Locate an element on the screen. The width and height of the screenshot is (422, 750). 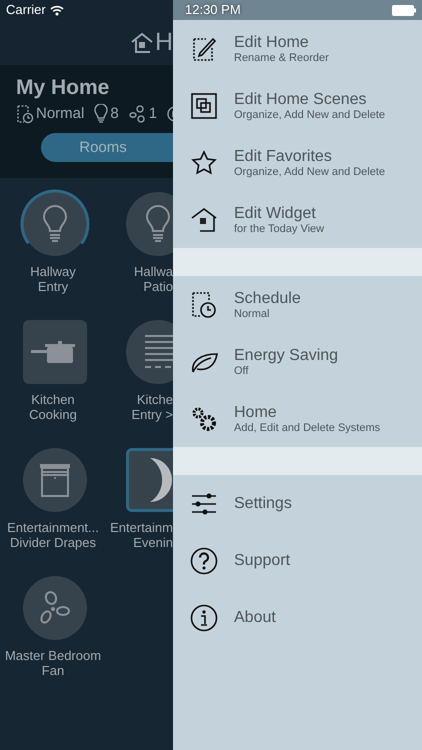
clock-time: 12:30 PM is located at coordinates (213, 10).